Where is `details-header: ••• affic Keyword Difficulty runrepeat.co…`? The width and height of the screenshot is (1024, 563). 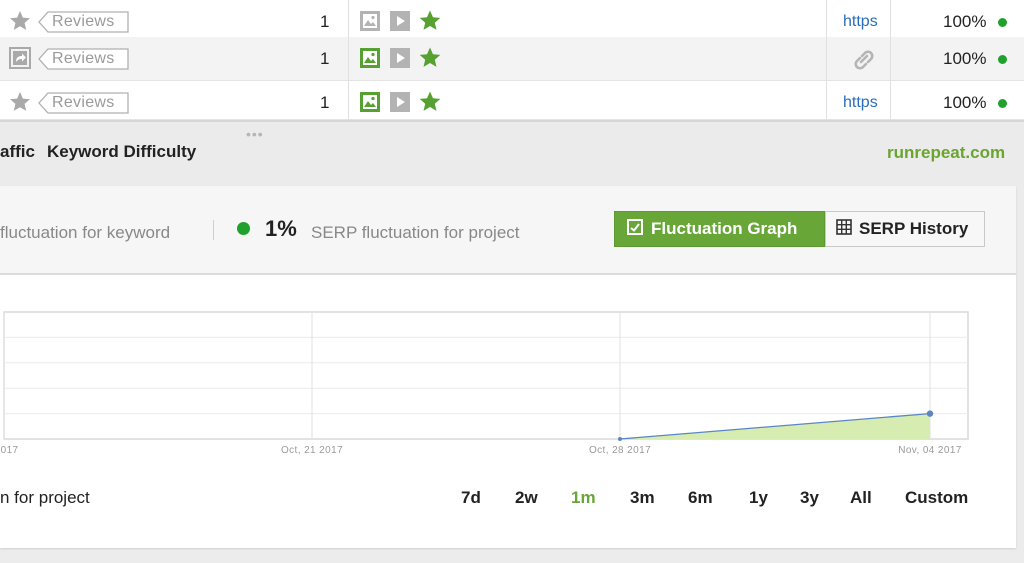
details-header: ••• affic Keyword Difficulty runrepeat.co… is located at coordinates (512, 153).